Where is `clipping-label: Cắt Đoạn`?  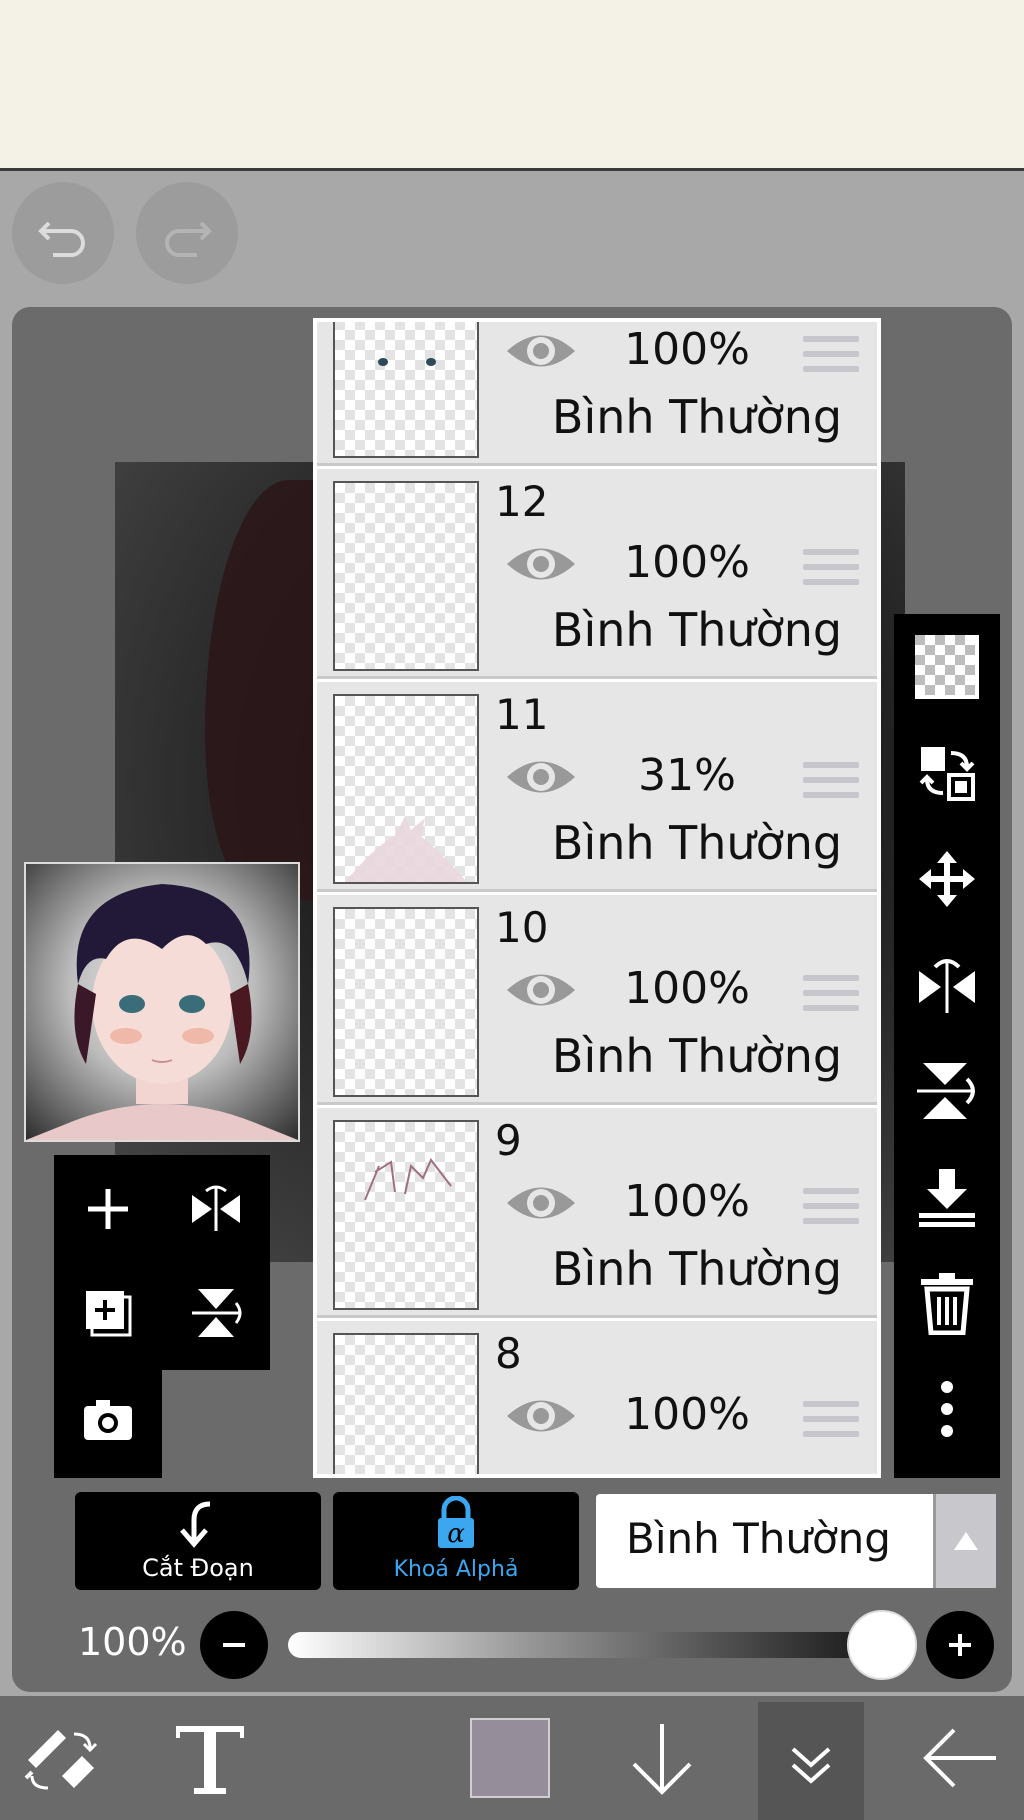
clipping-label: Cắt Đoạn is located at coordinates (198, 1568).